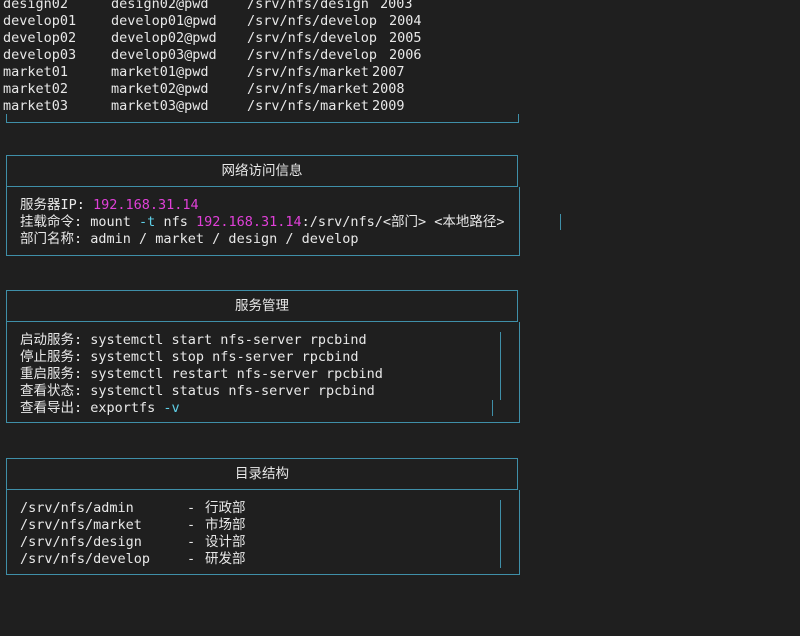 The height and width of the screenshot is (636, 800). I want to click on dept-line: 部门名称: admin / market / design / develop, so click(189, 239).